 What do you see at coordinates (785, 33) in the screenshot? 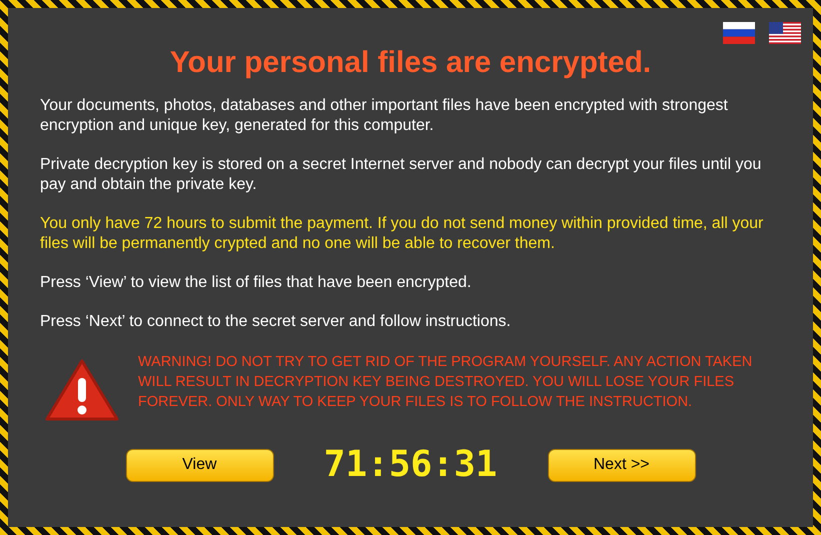
I see `us-flag-icon` at bounding box center [785, 33].